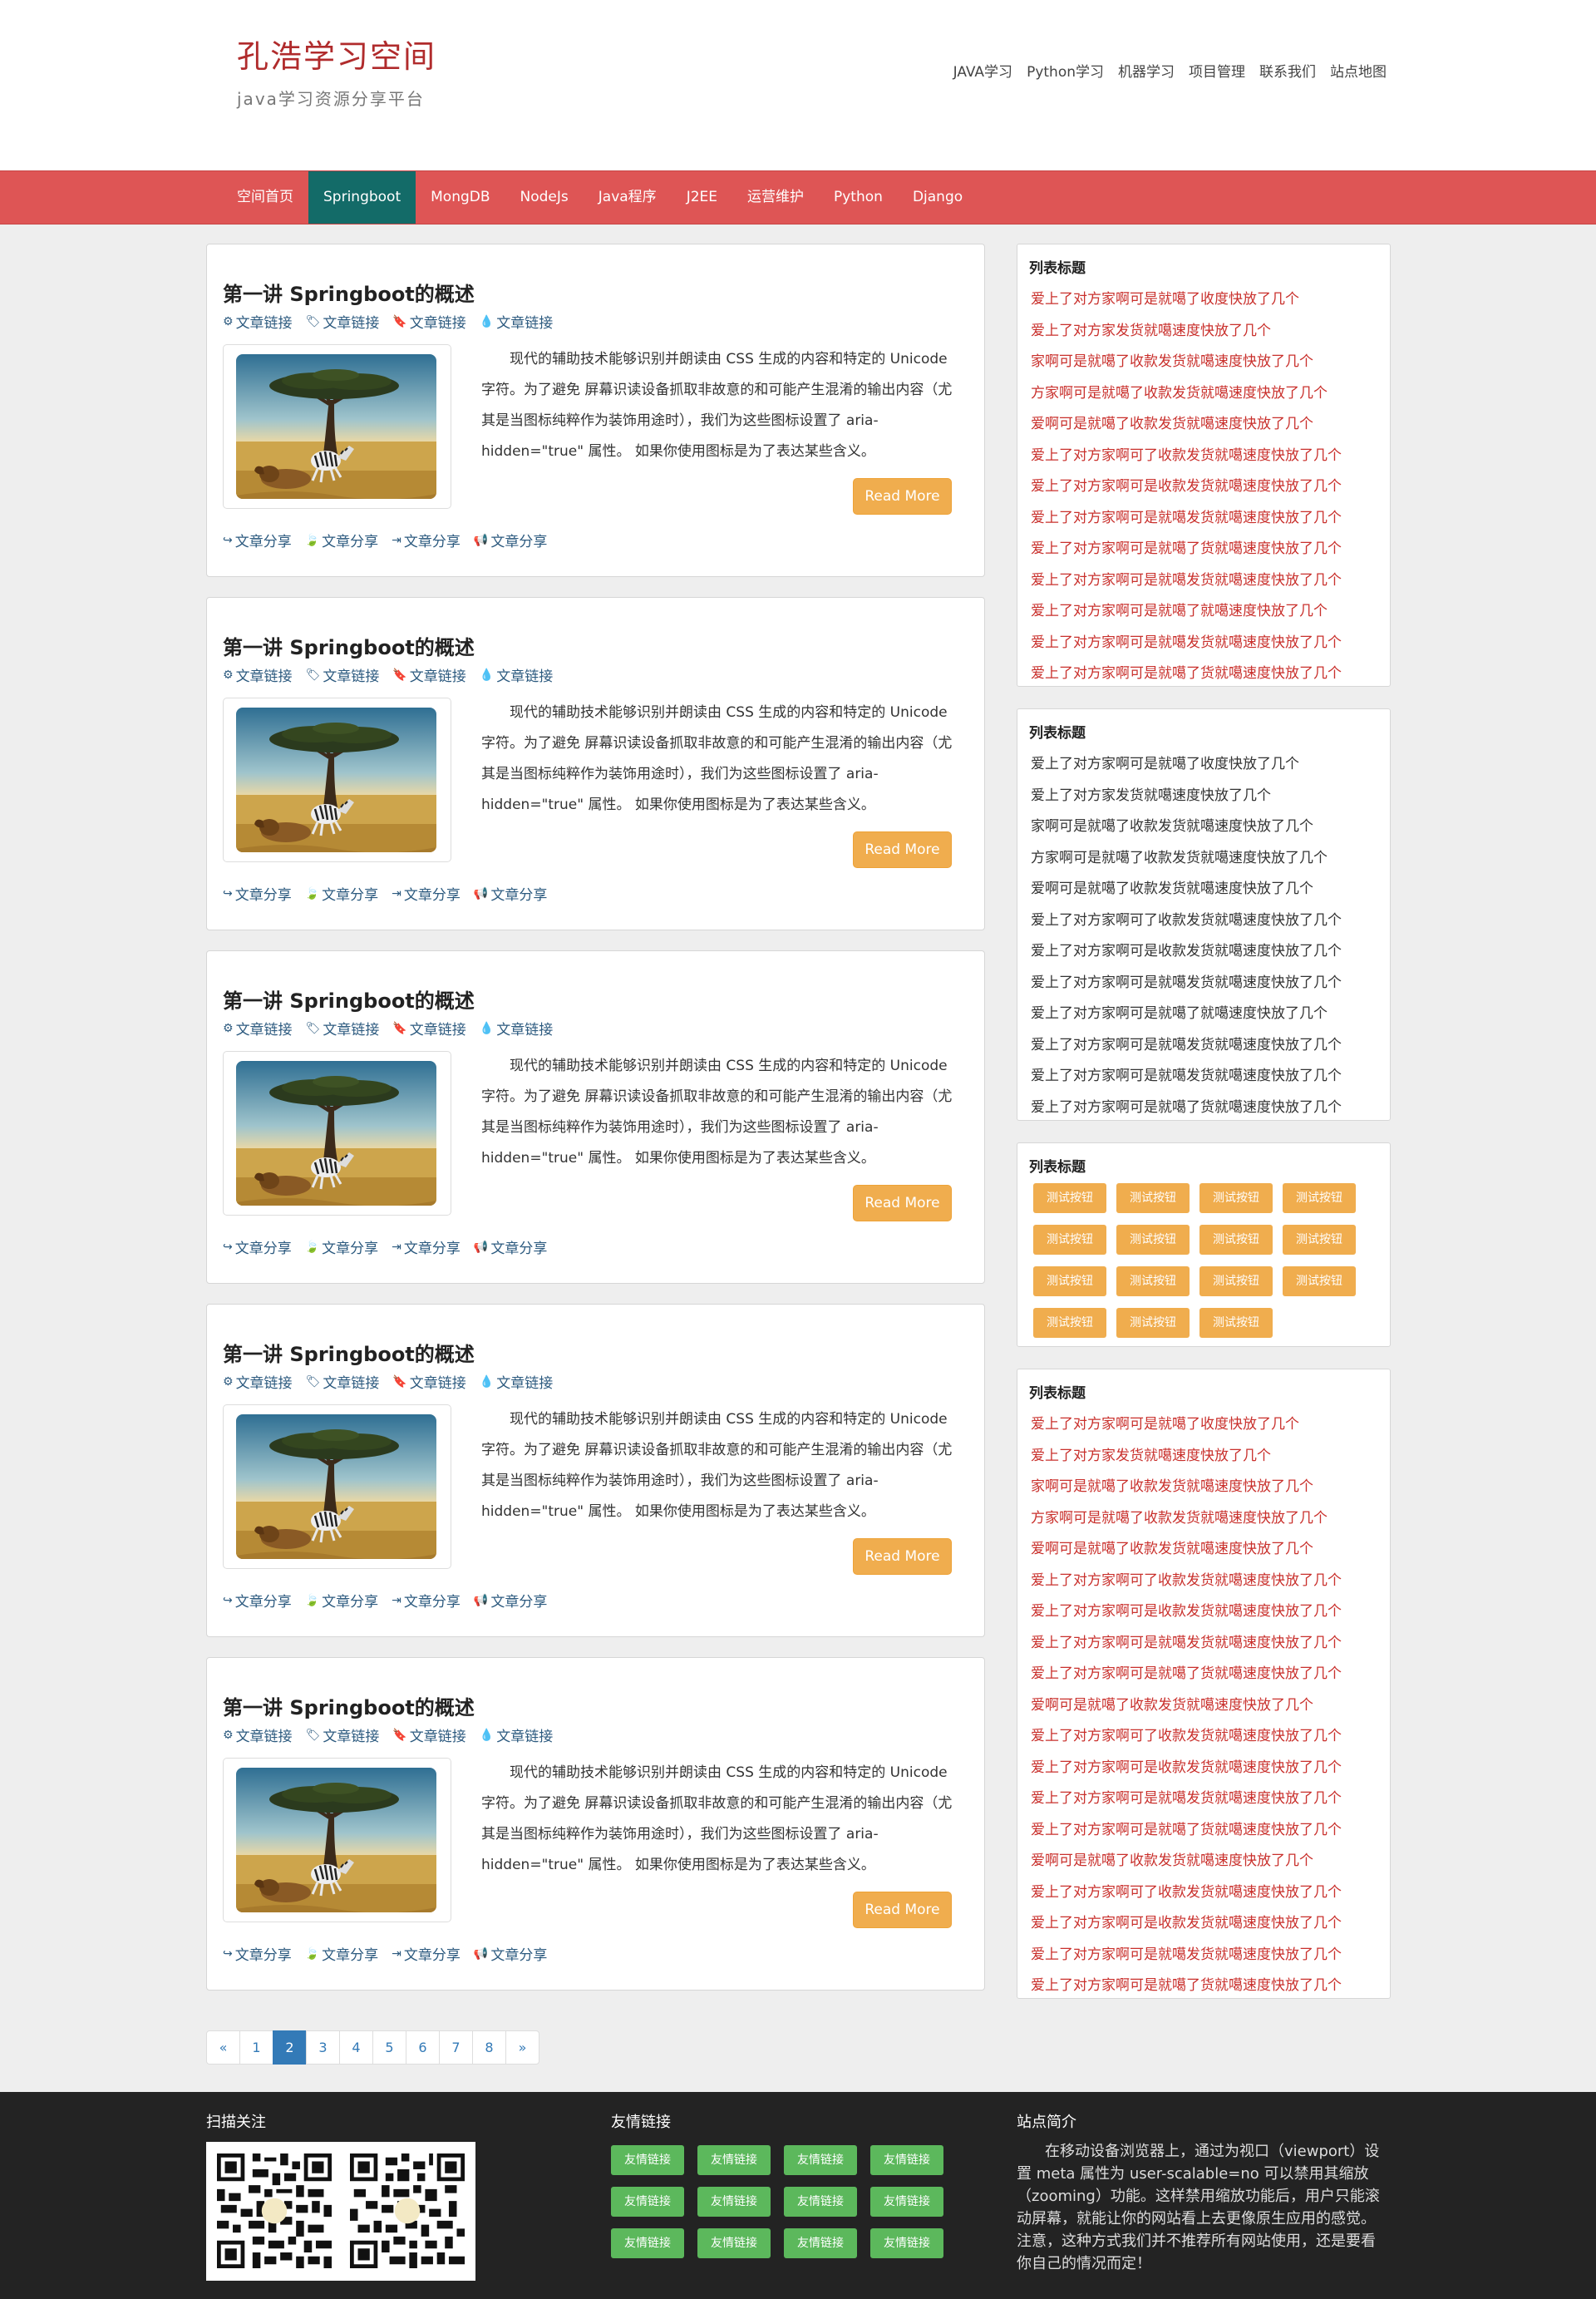 The width and height of the screenshot is (1596, 2299). Describe the element at coordinates (456, 2047) in the screenshot. I see `pagination-page: 7` at that location.